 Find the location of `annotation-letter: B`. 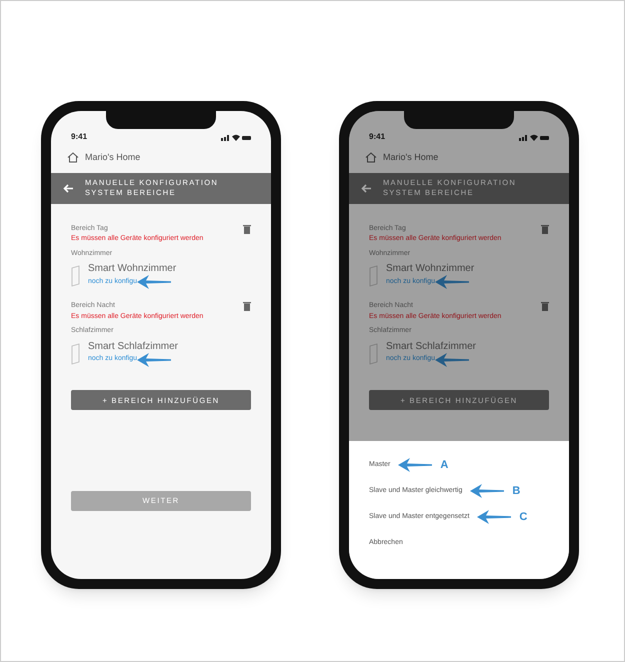

annotation-letter: B is located at coordinates (516, 491).